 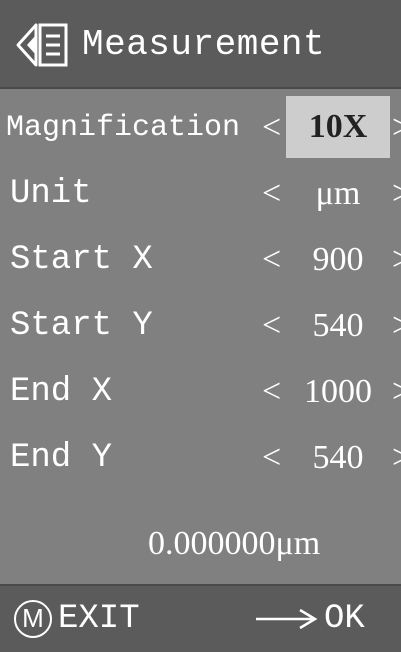 I want to click on setting-label: Unit, so click(x=51, y=194).